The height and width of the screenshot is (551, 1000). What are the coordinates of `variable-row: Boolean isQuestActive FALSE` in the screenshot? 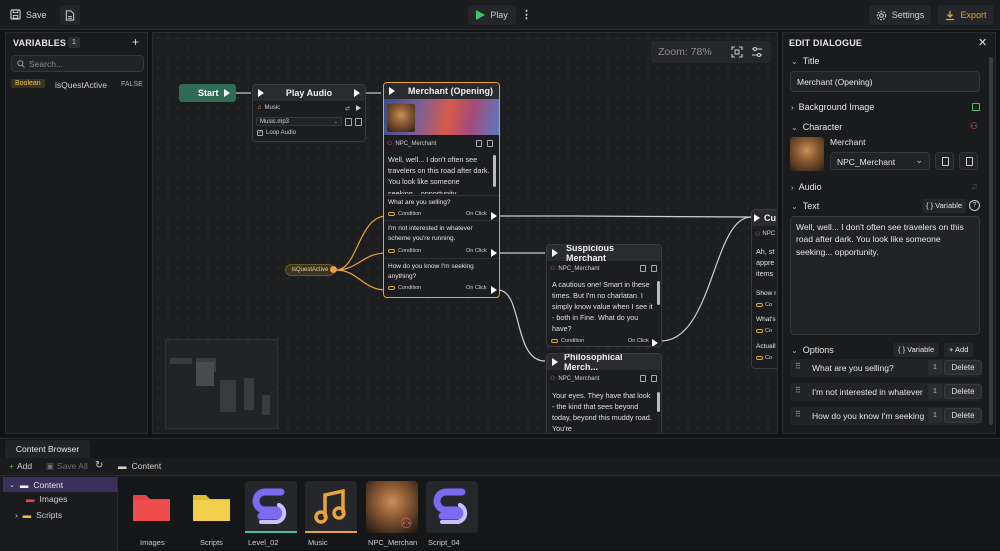 It's located at (76, 85).